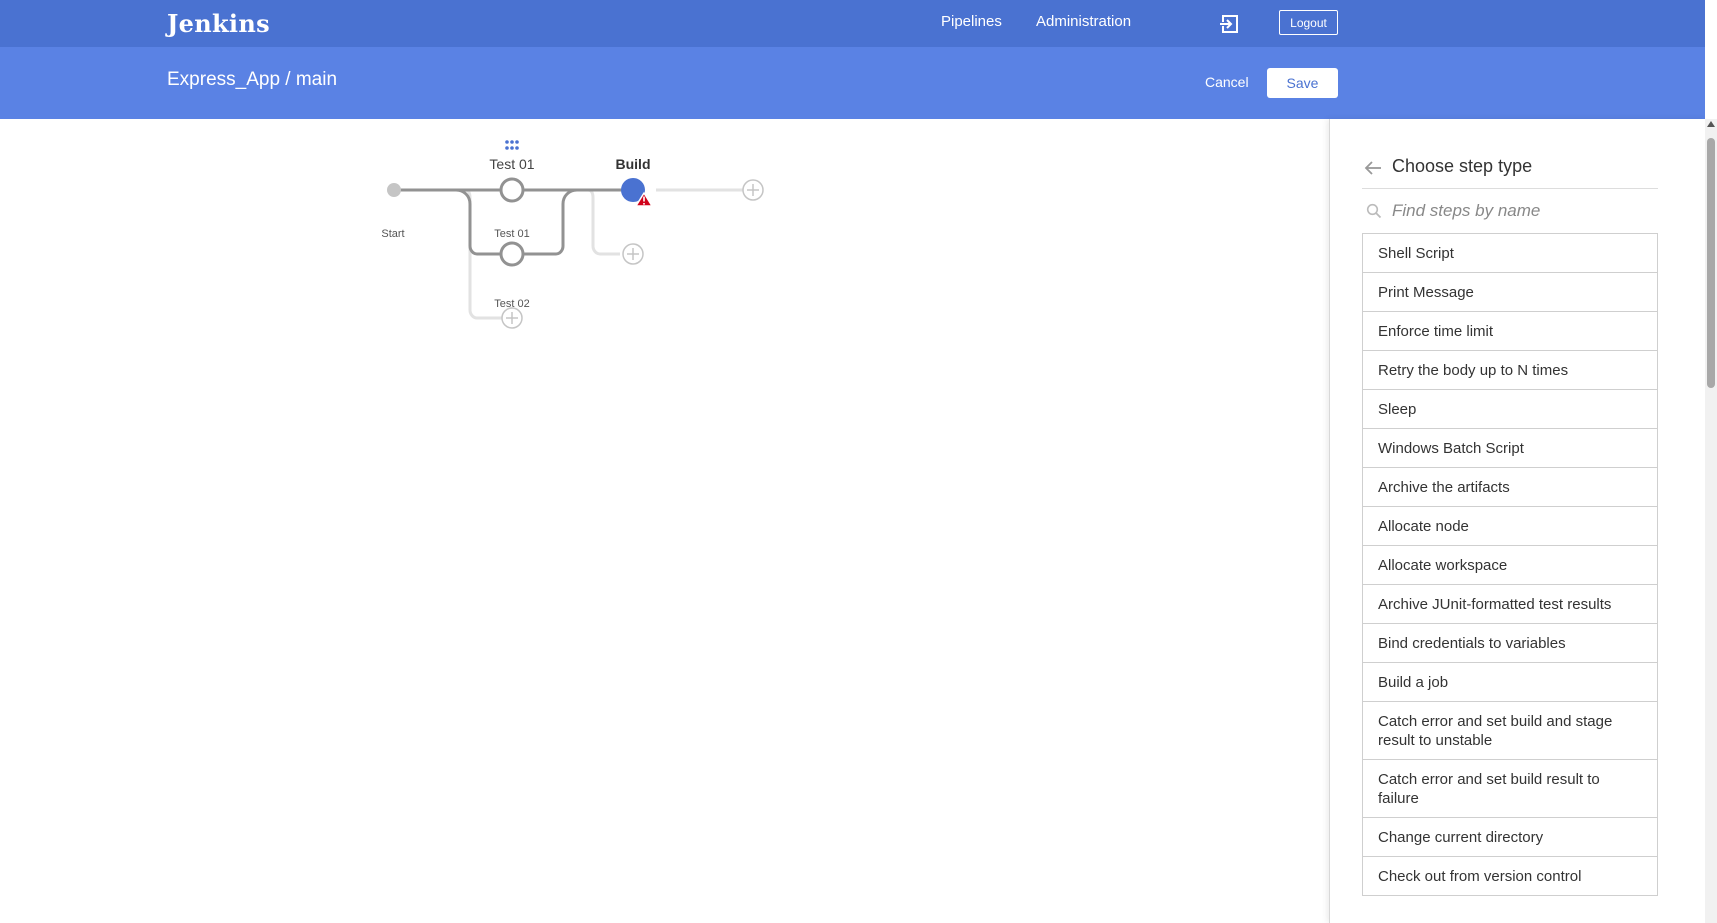  Describe the element at coordinates (1510, 331) in the screenshot. I see `step-item-enforce-time-limit: Enforce time limit` at that location.